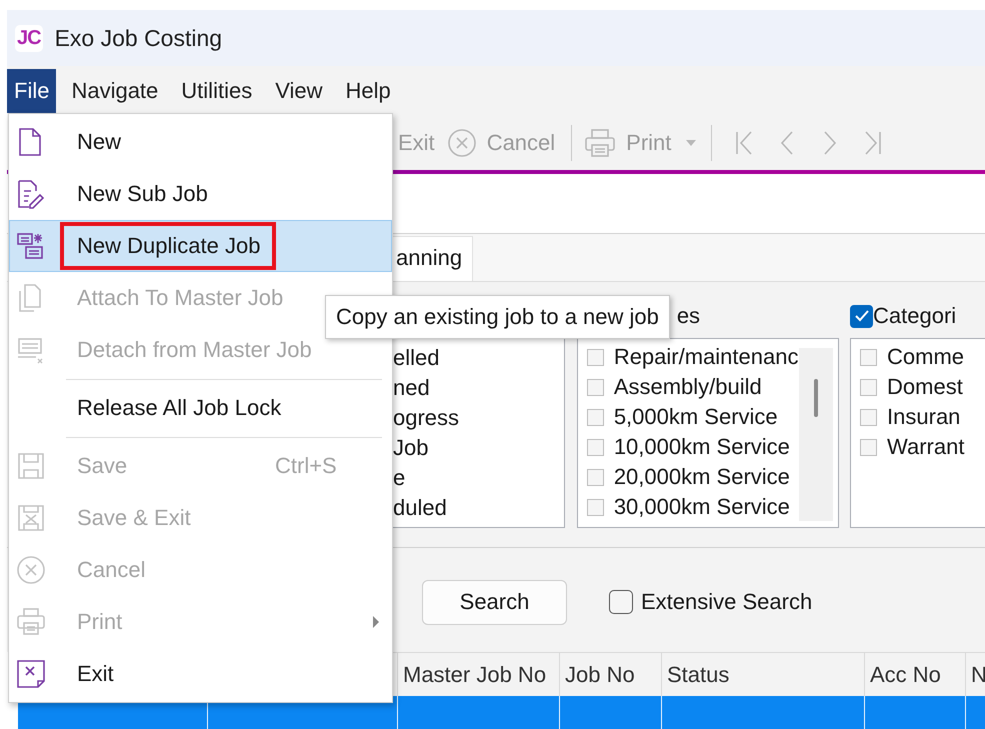 This screenshot has width=985, height=729. What do you see at coordinates (478, 388) in the screenshot?
I see `list-item: ned` at bounding box center [478, 388].